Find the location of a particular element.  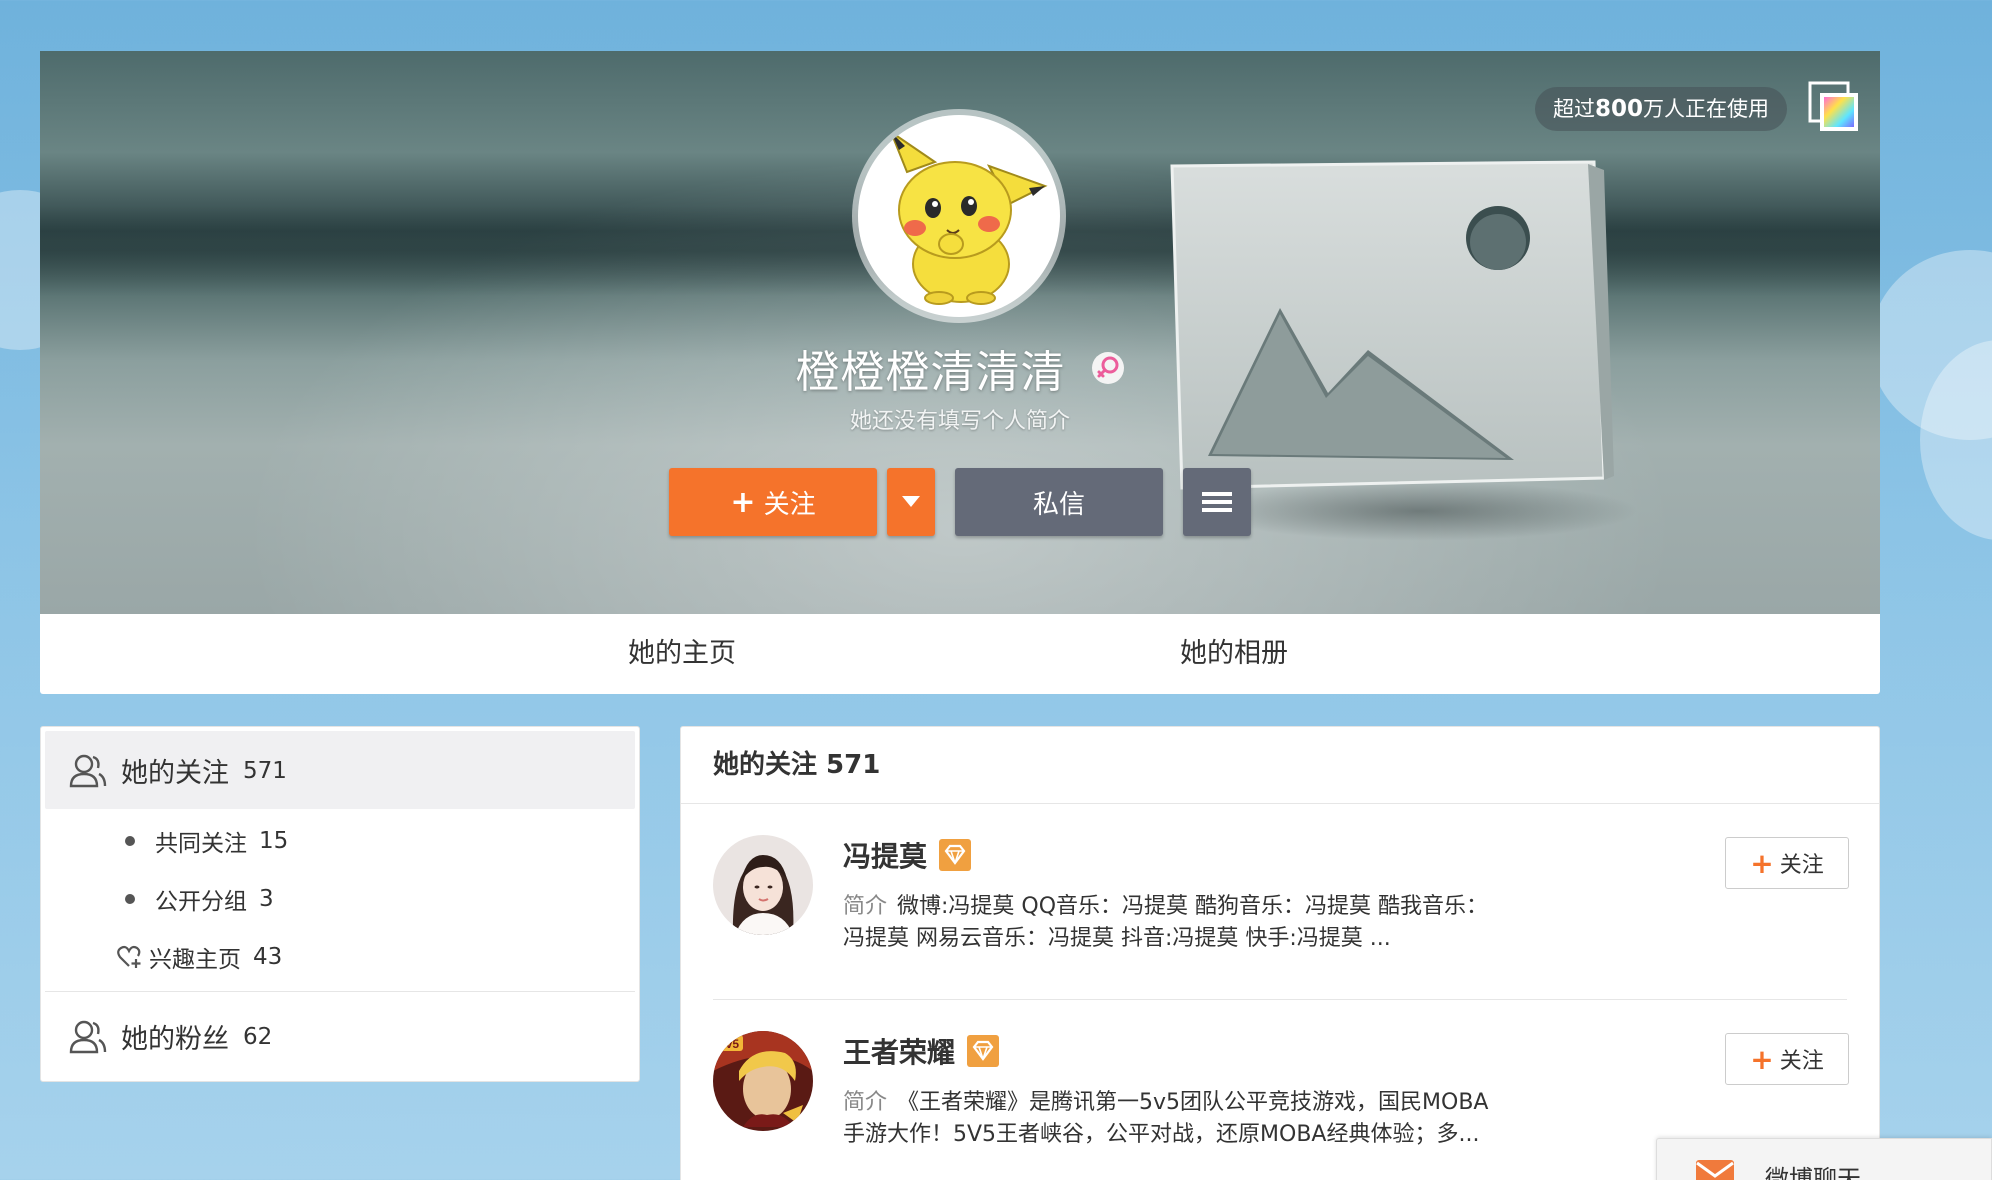

relations-sidebar: 她的关注 571 共同关注 15 公开分组 3 兴趣主页 43 她的粉丝 62 is located at coordinates (340, 904).